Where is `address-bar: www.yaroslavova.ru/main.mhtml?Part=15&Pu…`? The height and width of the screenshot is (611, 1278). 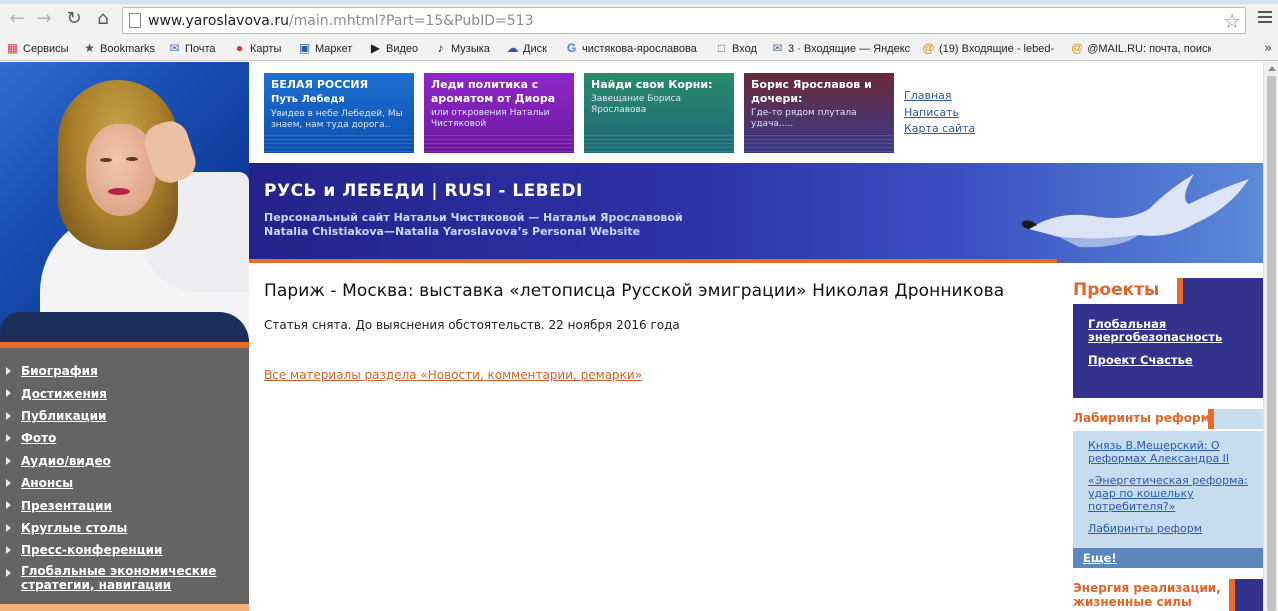 address-bar: www.yaroslavova.ru/main.mhtml?Part=15&Pu… is located at coordinates (684, 20).